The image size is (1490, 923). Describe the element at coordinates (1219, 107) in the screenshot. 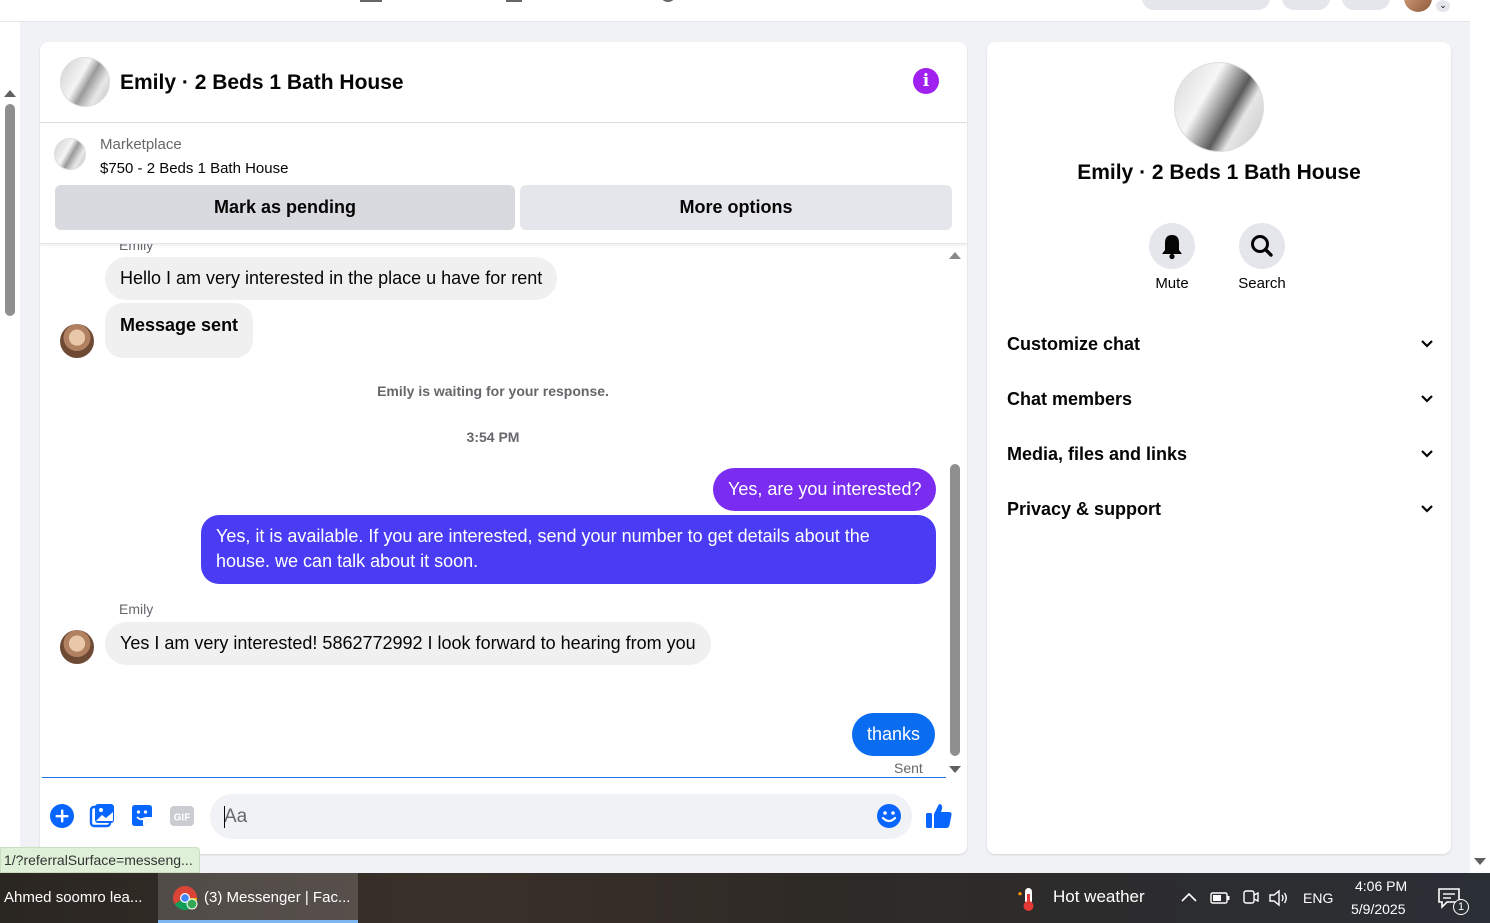

I see `conversation-avatar-large` at that location.